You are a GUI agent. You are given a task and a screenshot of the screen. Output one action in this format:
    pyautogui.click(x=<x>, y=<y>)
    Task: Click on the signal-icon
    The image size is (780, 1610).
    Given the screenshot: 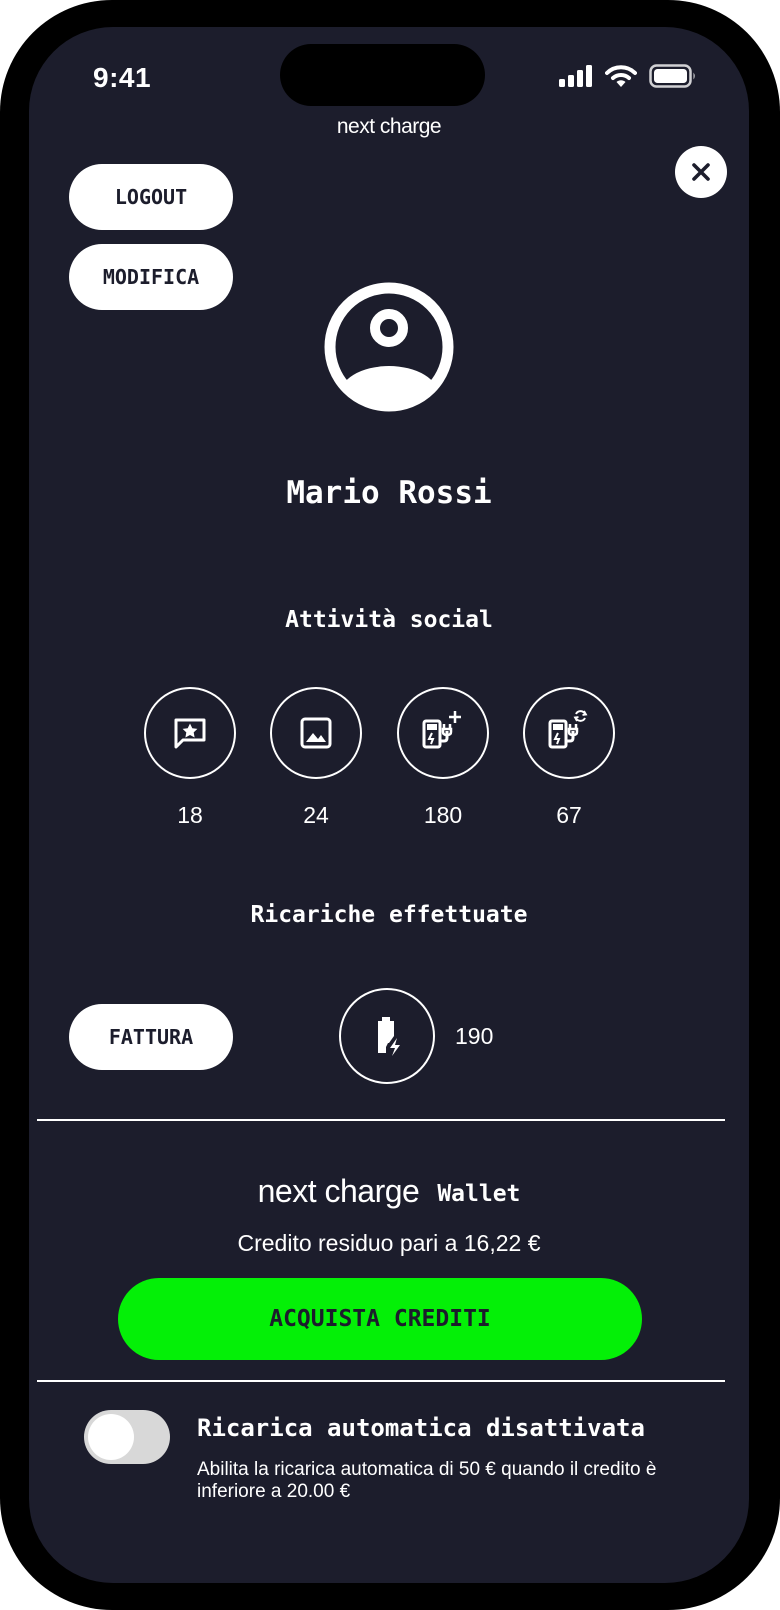 What is the action you would take?
    pyautogui.click(x=575, y=76)
    